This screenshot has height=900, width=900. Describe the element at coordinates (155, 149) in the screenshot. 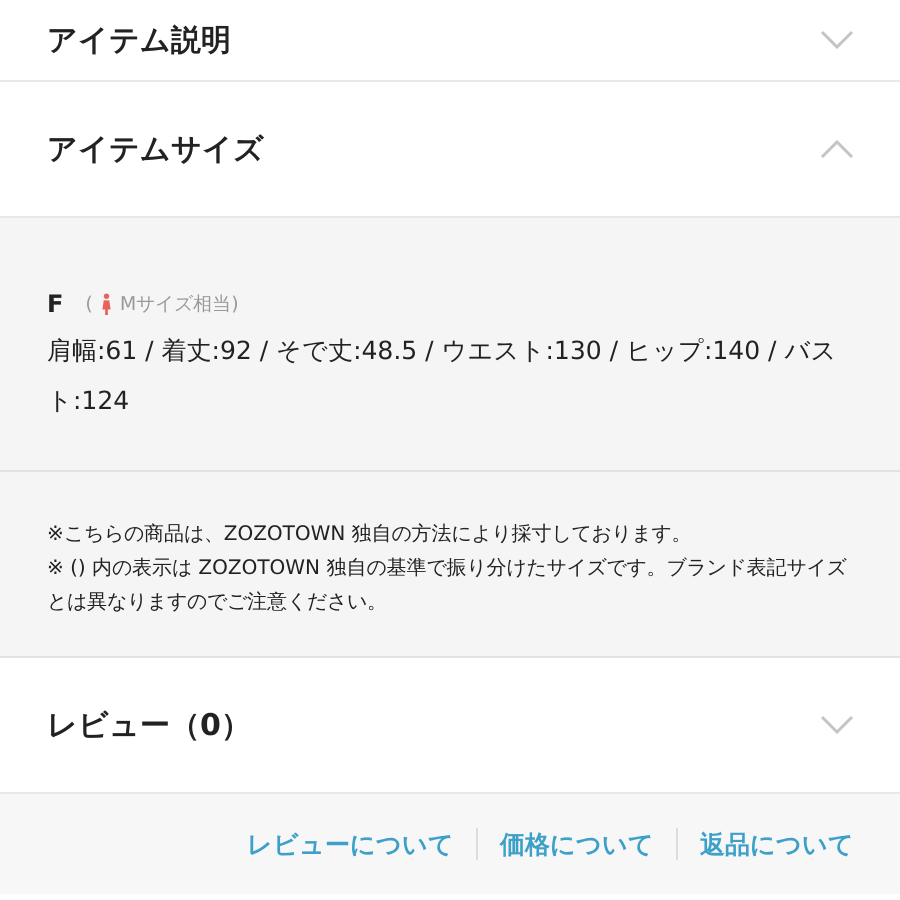

I see `section-title: アイテムサイズ` at that location.